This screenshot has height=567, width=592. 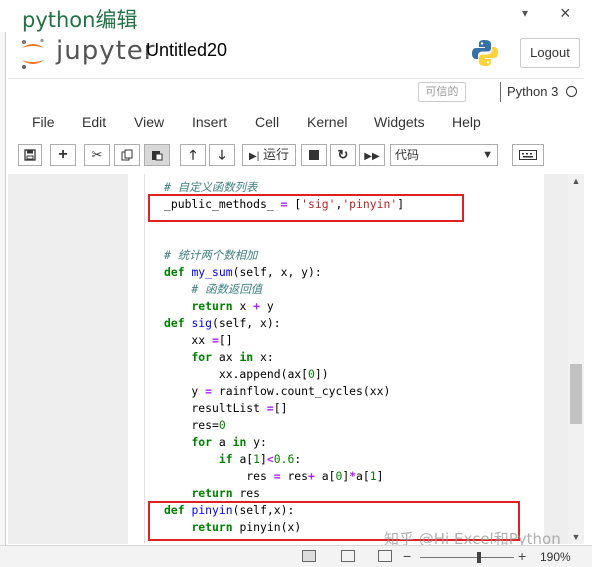 I want to click on cell-type-value: 代码, so click(x=407, y=155).